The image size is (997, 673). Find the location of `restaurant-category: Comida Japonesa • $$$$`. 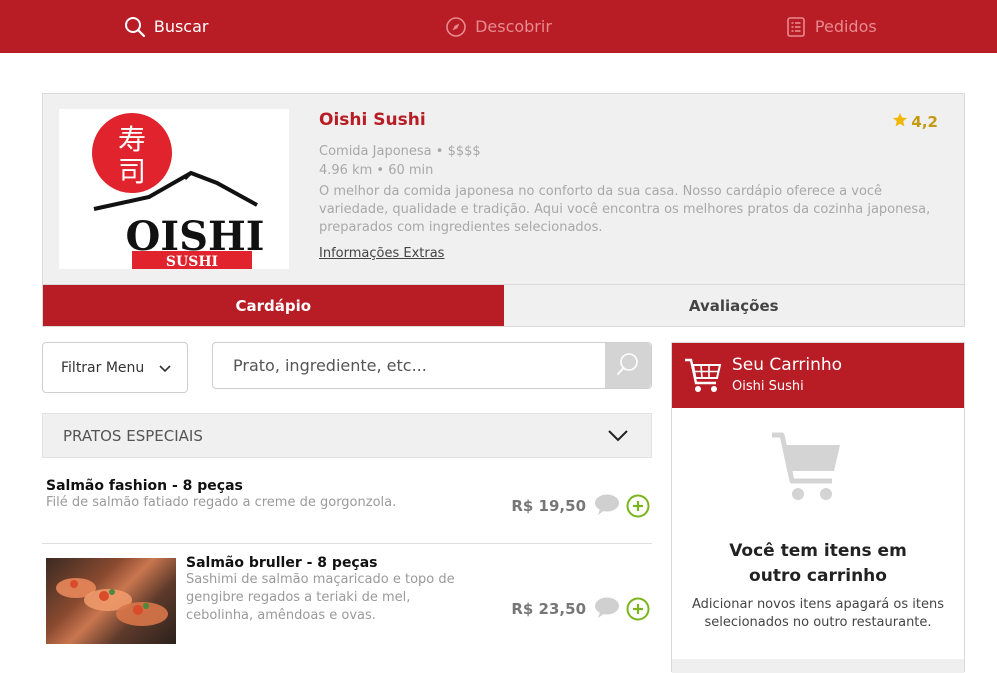

restaurant-category: Comida Japonesa • $$$$ is located at coordinates (400, 151).